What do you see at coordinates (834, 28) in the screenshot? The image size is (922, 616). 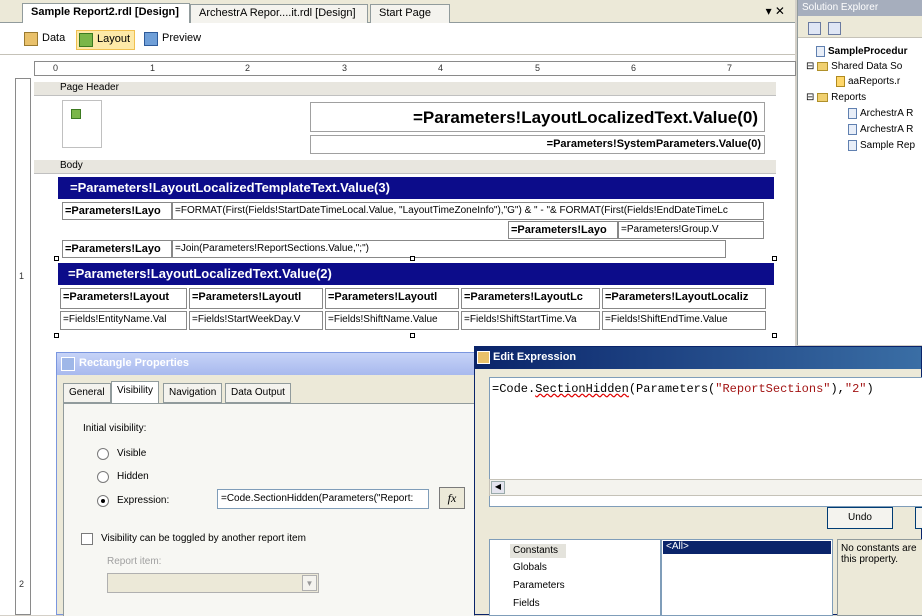 I see `show-all-files-icon` at bounding box center [834, 28].